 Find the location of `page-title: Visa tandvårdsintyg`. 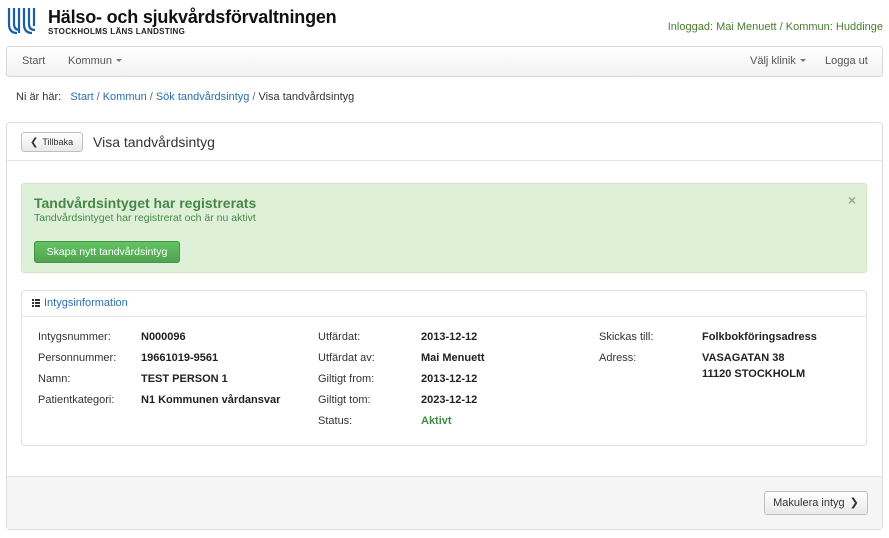

page-title: Visa tandvårdsintyg is located at coordinates (154, 142).